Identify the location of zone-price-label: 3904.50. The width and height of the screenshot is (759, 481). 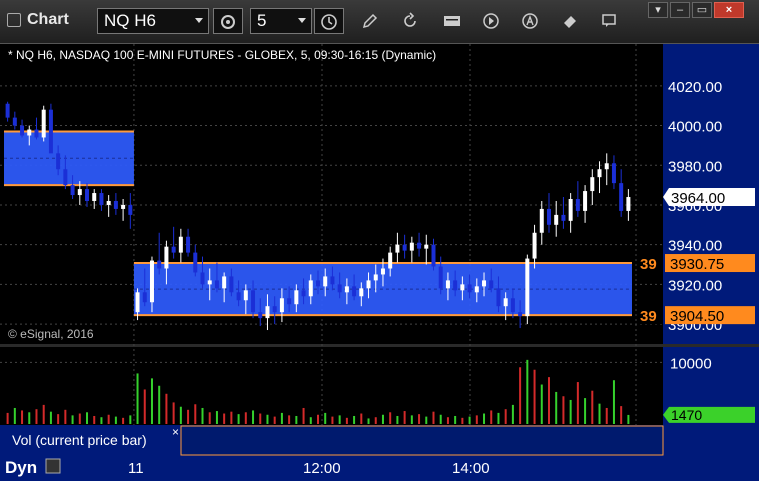
(697, 316).